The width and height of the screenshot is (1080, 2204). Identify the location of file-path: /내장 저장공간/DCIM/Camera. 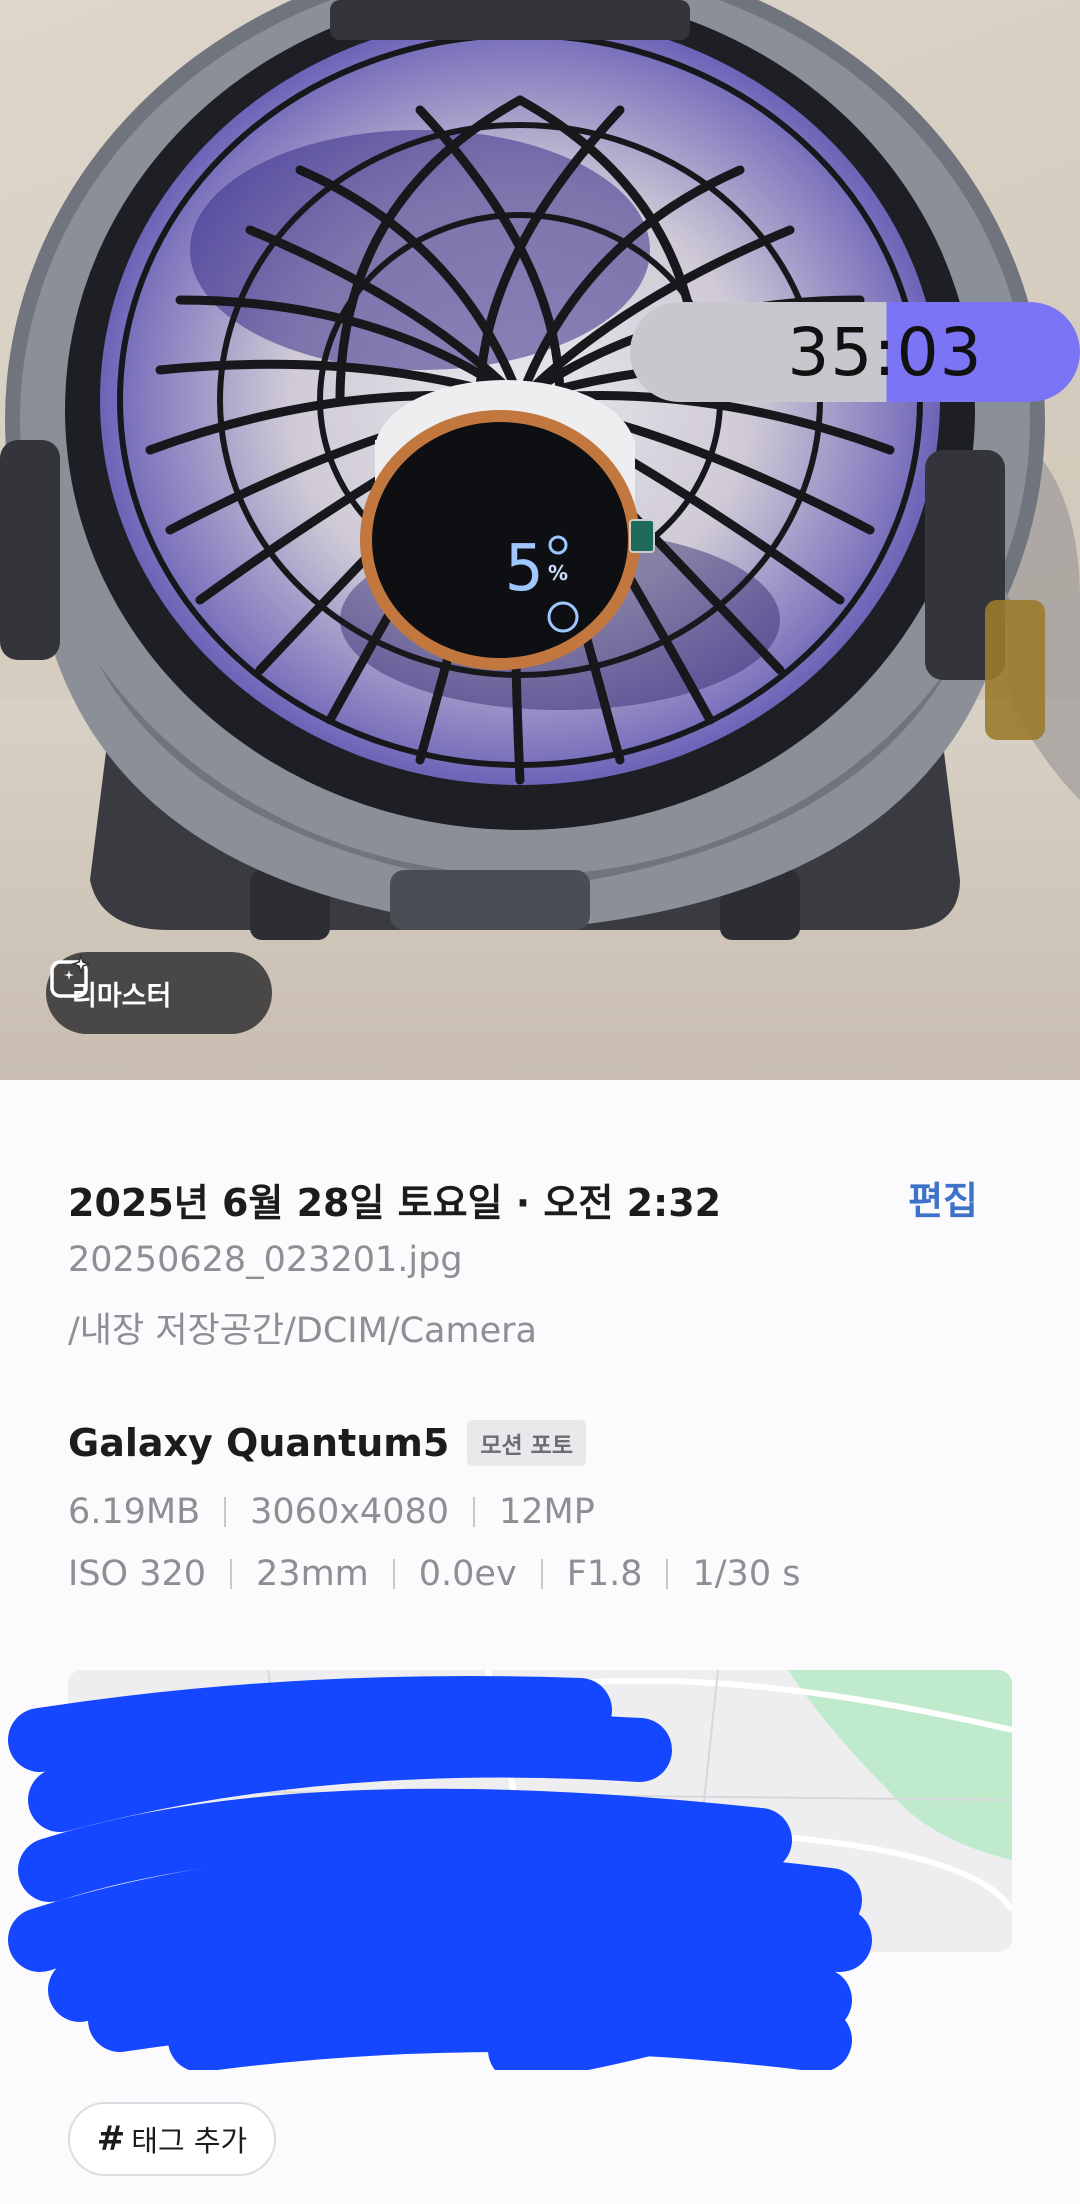
(302, 1331).